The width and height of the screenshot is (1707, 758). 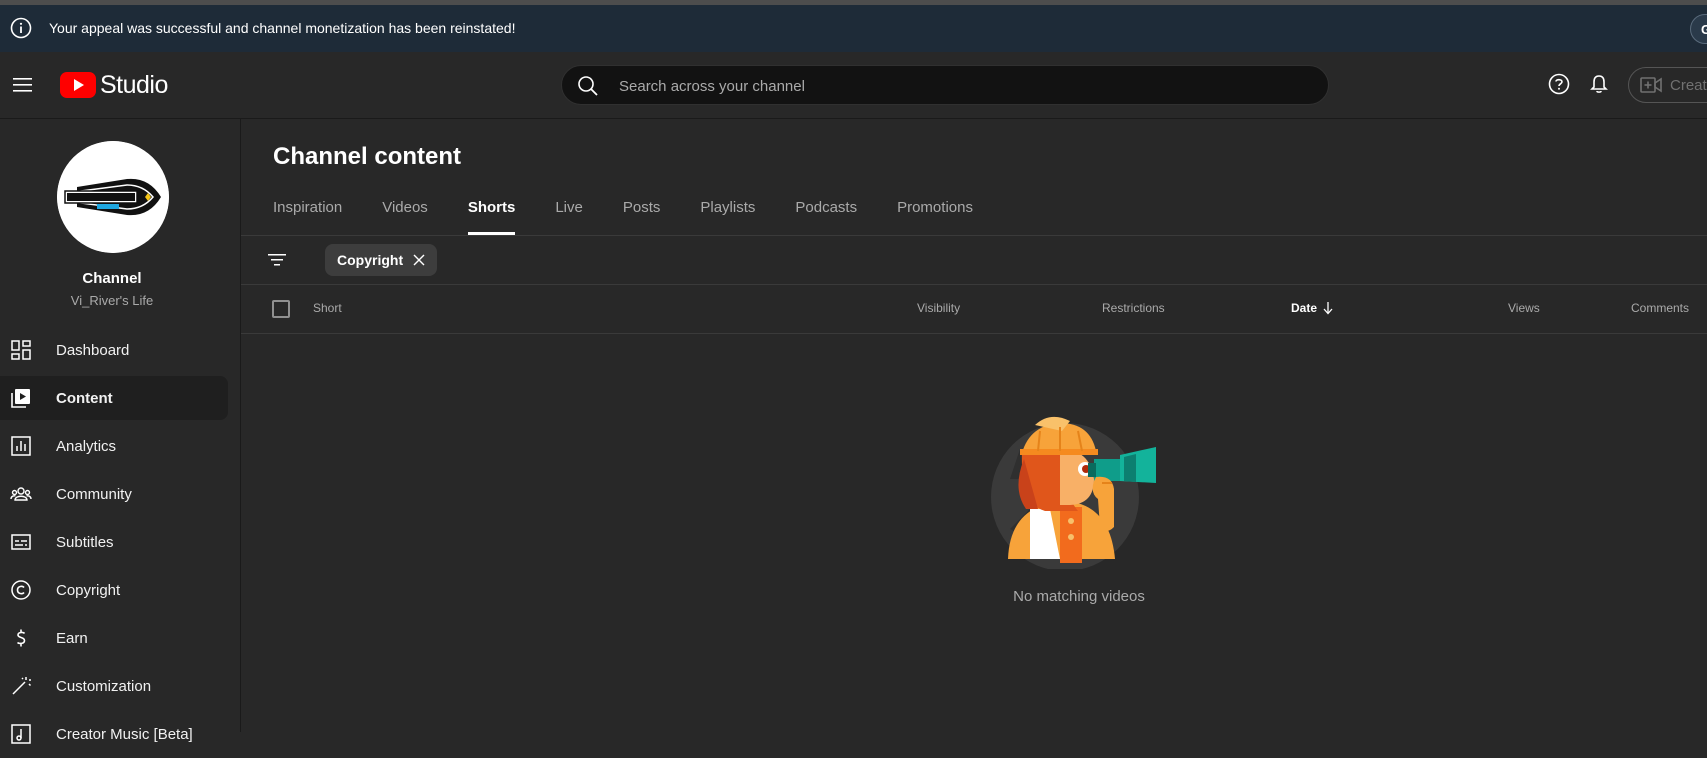 I want to click on tab-playlists: Playlists, so click(x=727, y=217).